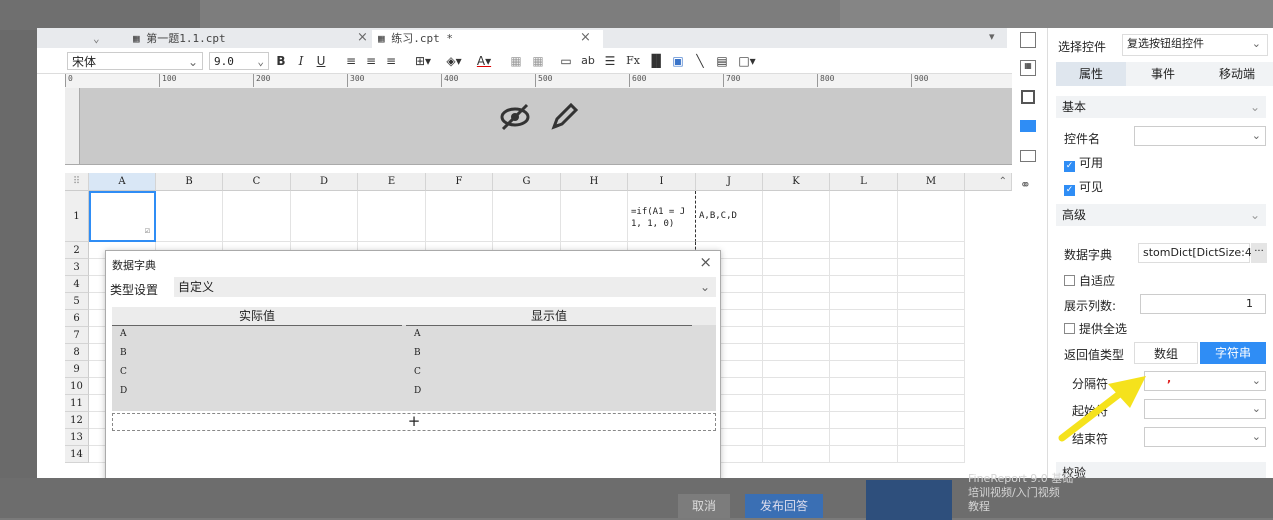 The image size is (1273, 520). Describe the element at coordinates (459, 182) in the screenshot. I see `column-header-f: F` at that location.